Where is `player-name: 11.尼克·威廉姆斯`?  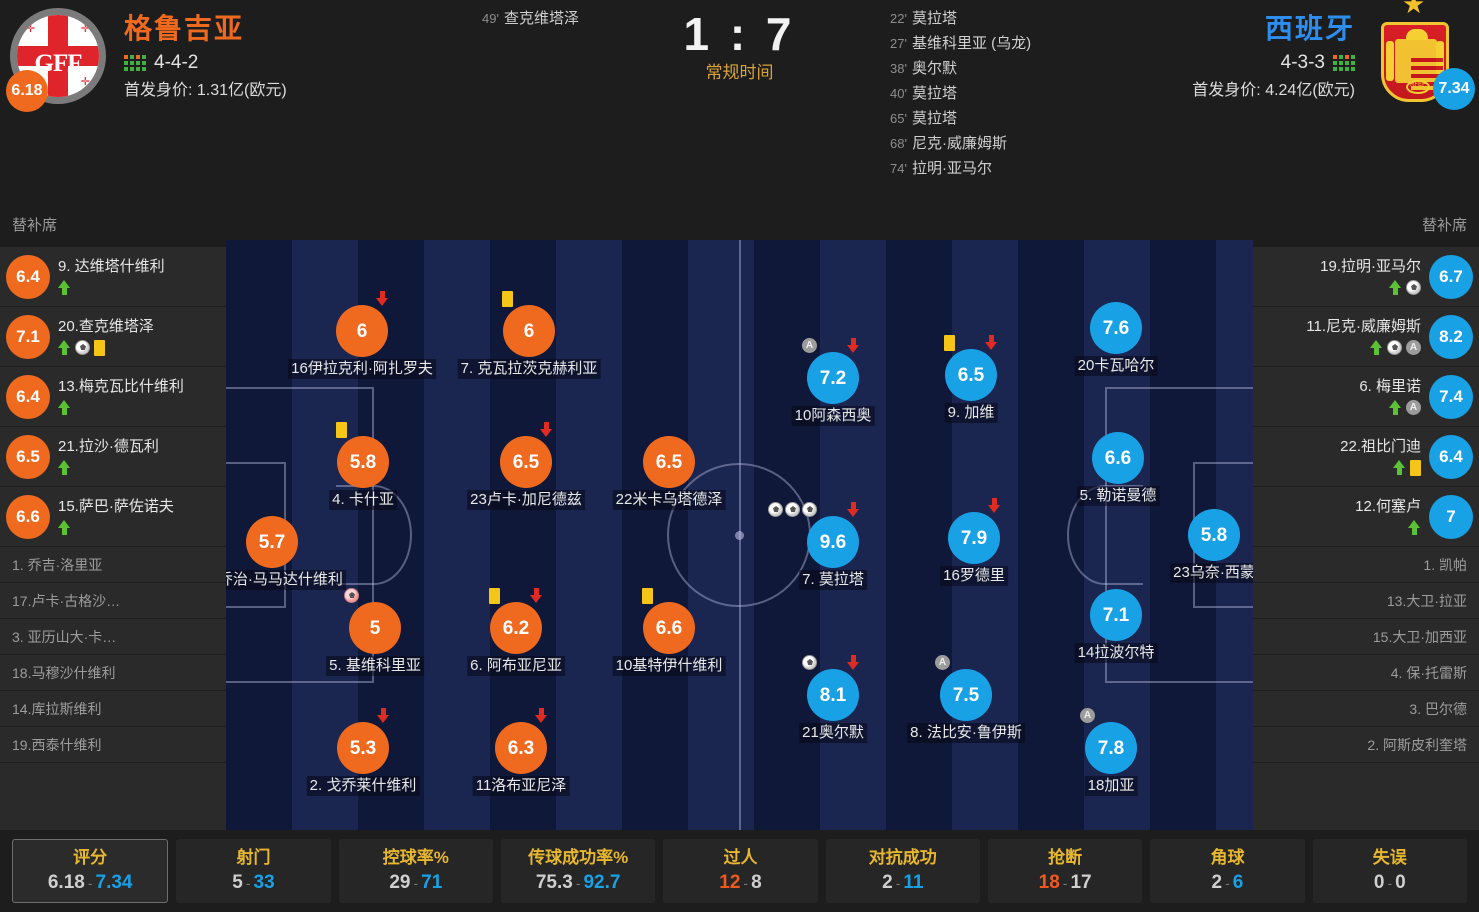 player-name: 11.尼克·威廉姆斯 is located at coordinates (1363, 326).